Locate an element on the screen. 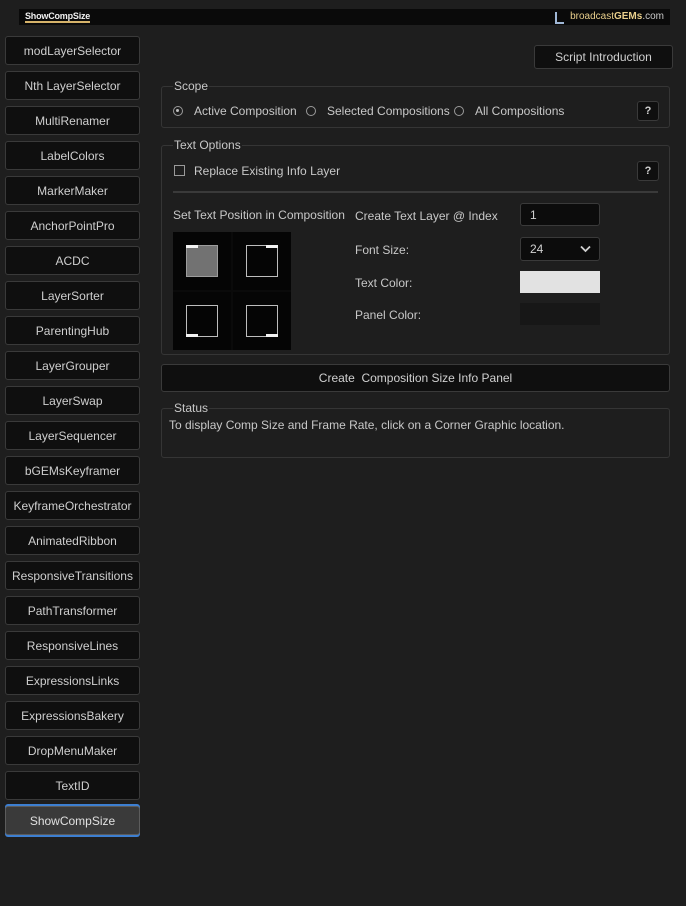  script-introduction-label: Script Introduction is located at coordinates (603, 57).